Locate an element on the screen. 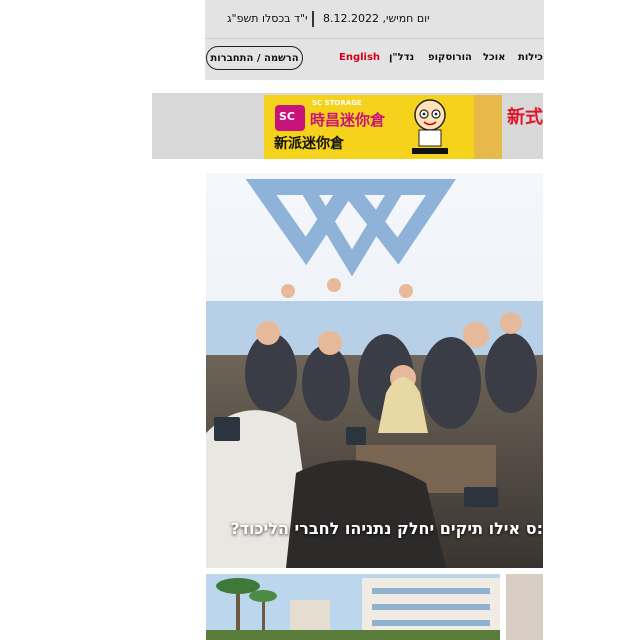 This screenshot has height=640, width=640. ad-logo-letters: SC is located at coordinates (287, 116).